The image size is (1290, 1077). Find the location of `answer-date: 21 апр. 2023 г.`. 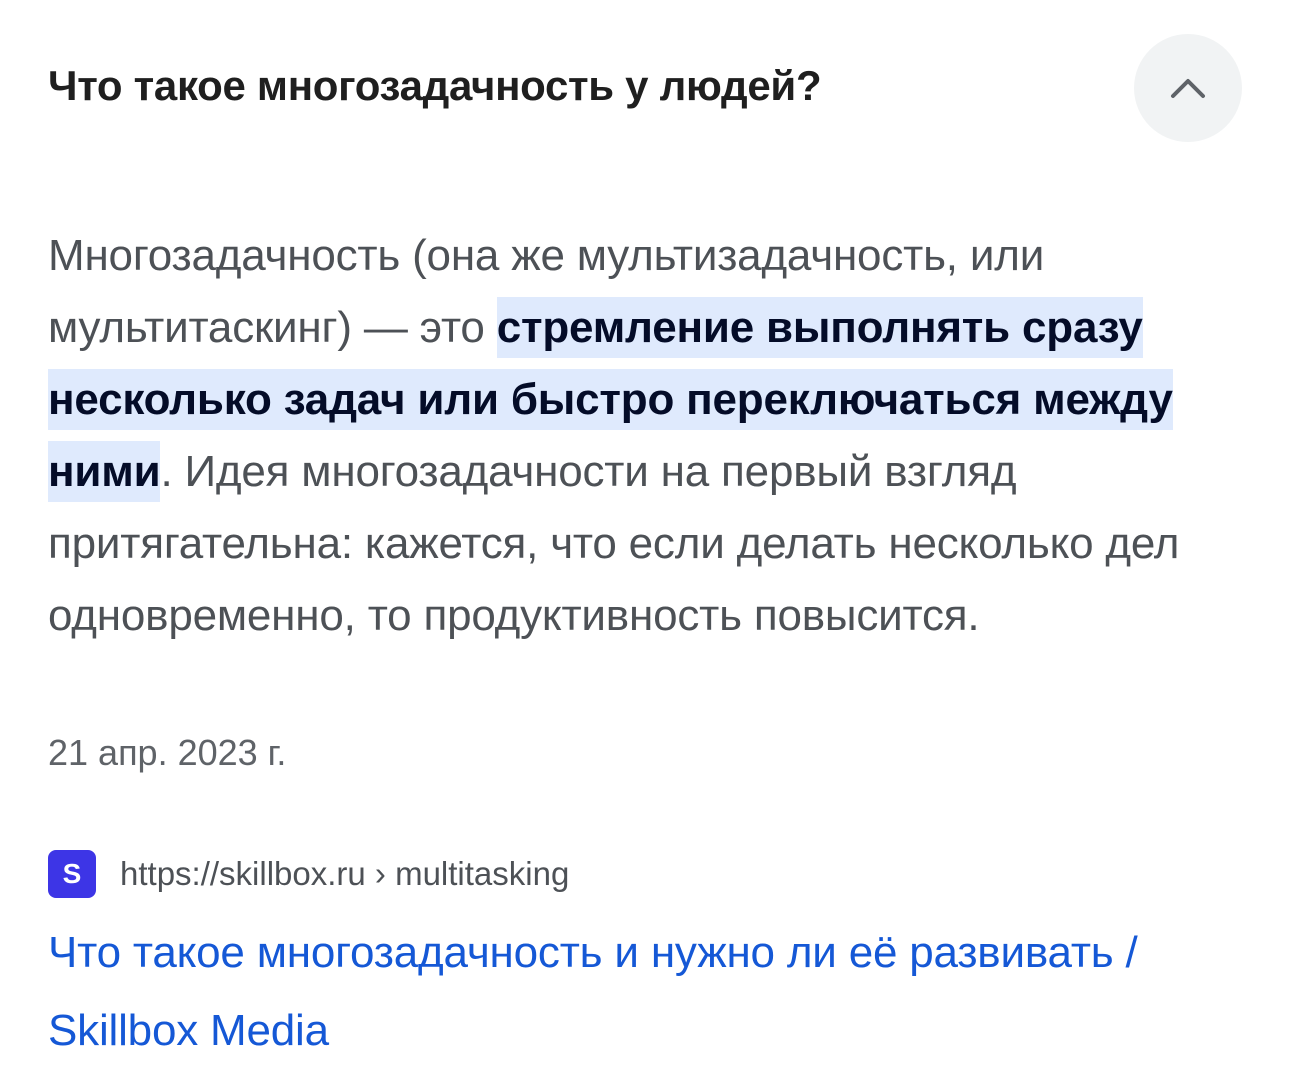

answer-date: 21 апр. 2023 г. is located at coordinates (167, 752).